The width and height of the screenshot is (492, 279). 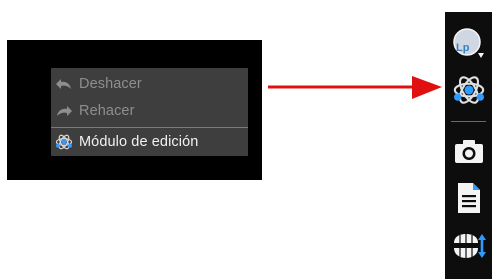 I want to click on user-avatar-button: Lp, so click(x=468, y=44).